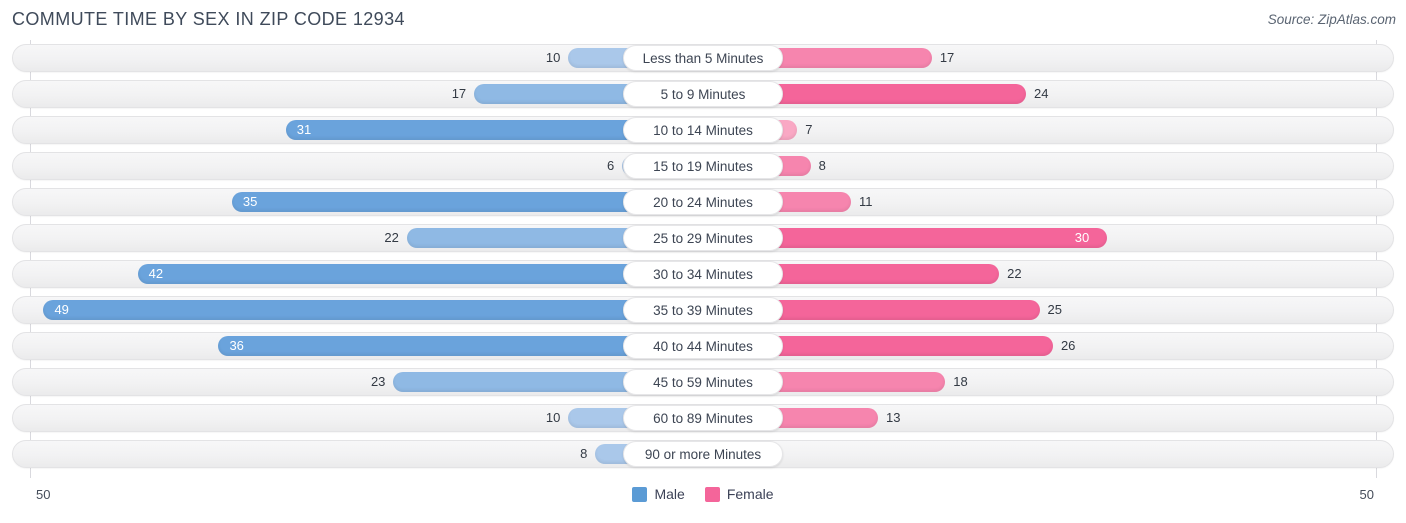 The height and width of the screenshot is (523, 1406). Describe the element at coordinates (1068, 345) in the screenshot. I see `value-label-female: 26` at that location.